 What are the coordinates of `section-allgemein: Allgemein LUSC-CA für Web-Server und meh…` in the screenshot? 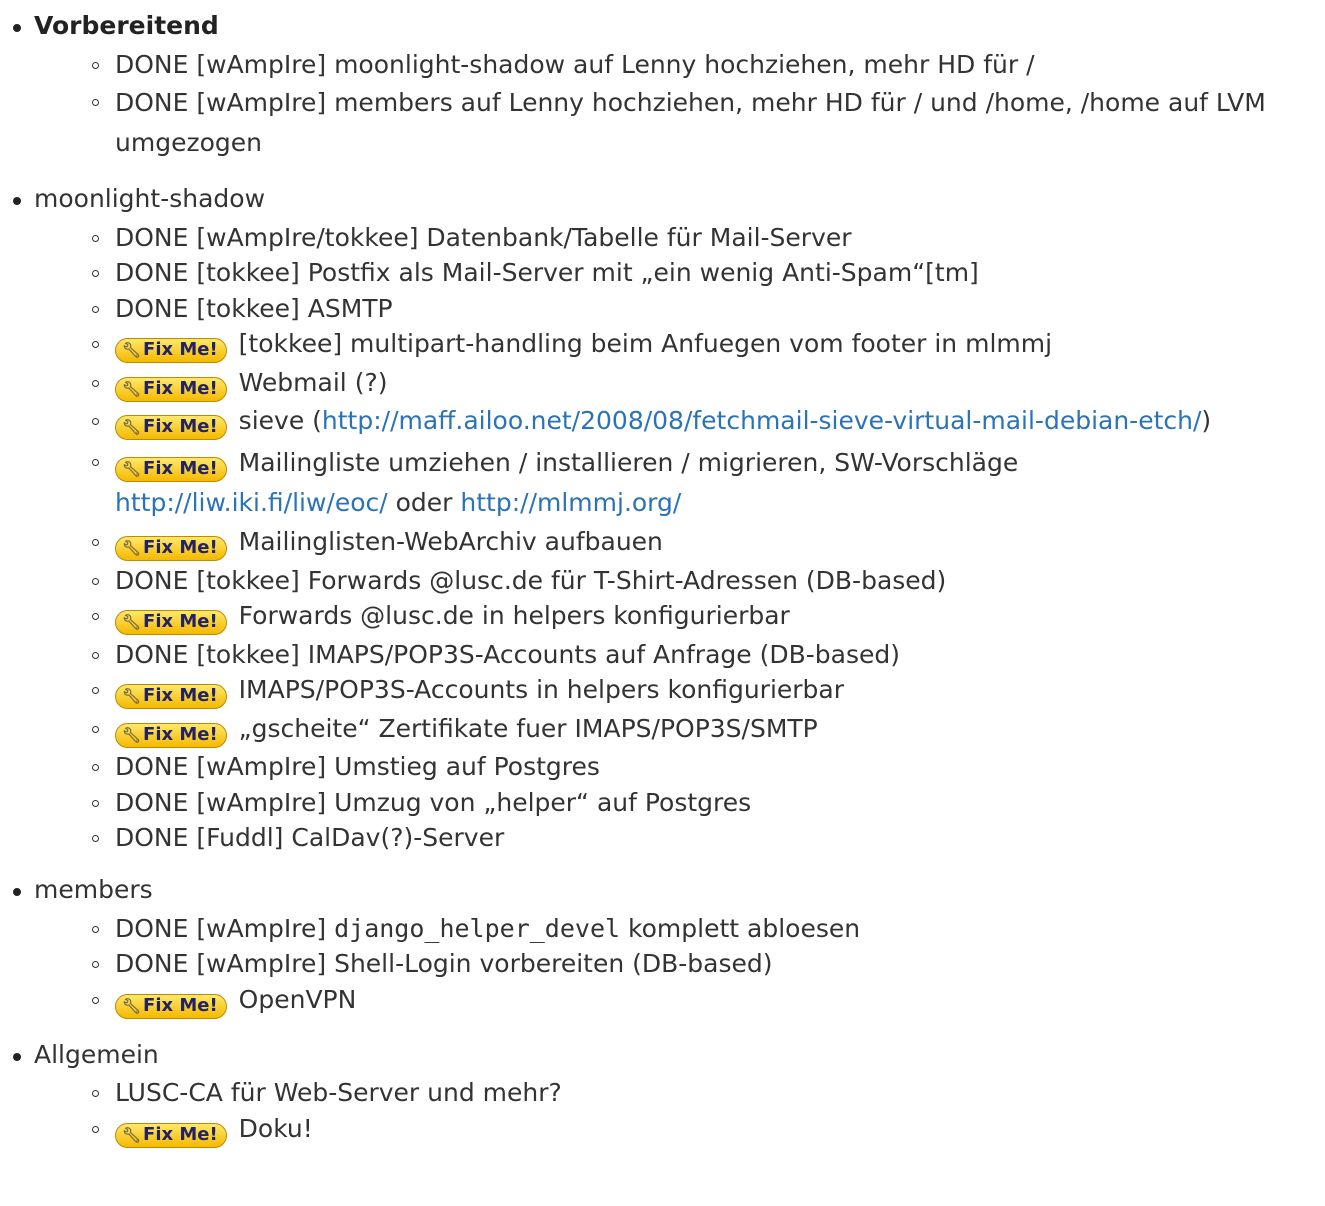 It's located at (662, 1092).